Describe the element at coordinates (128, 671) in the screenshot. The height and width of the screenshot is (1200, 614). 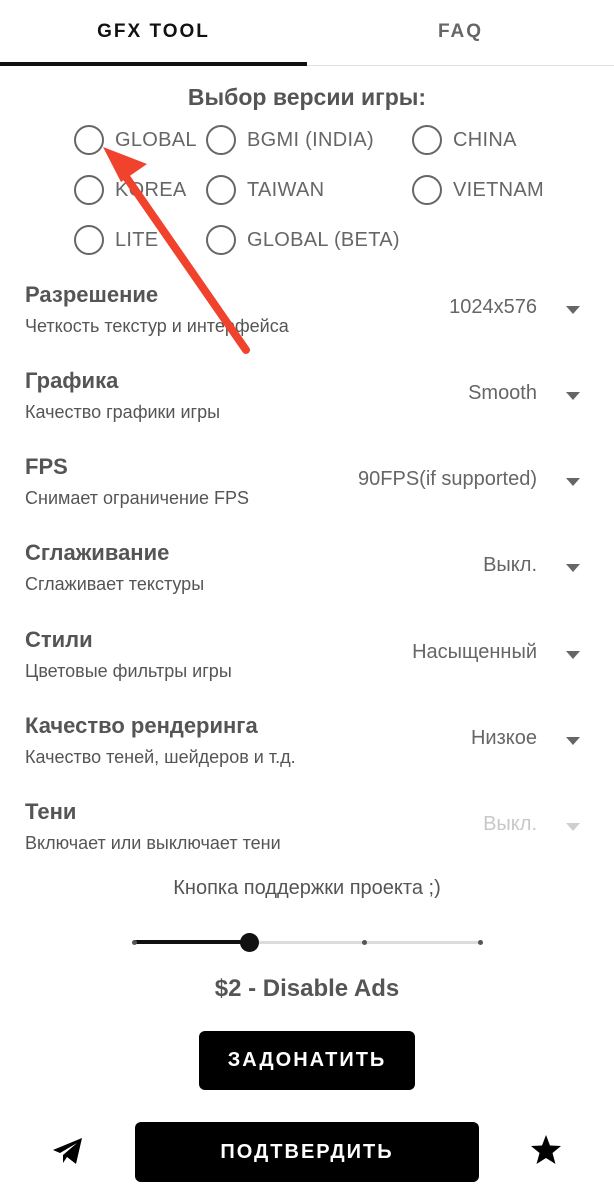
I see `setting-subtitle: Цветовые фильтры игры` at that location.